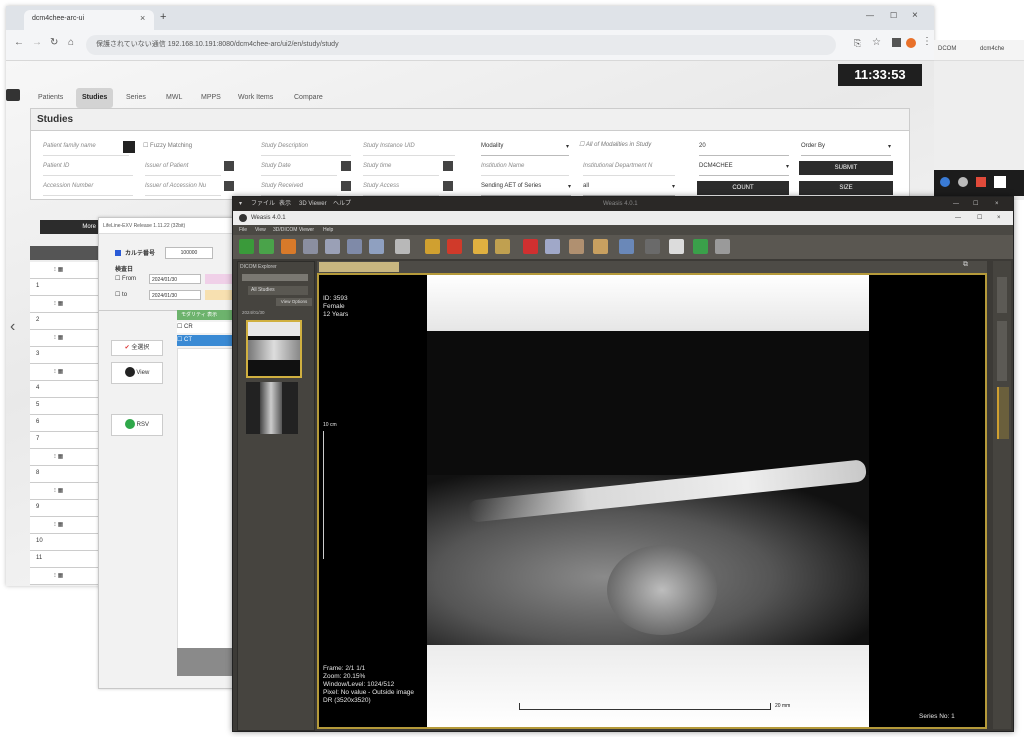 This screenshot has width=1024, height=737. Describe the element at coordinates (263, 204) in the screenshot. I see `menu-file-jp: ファイル` at that location.